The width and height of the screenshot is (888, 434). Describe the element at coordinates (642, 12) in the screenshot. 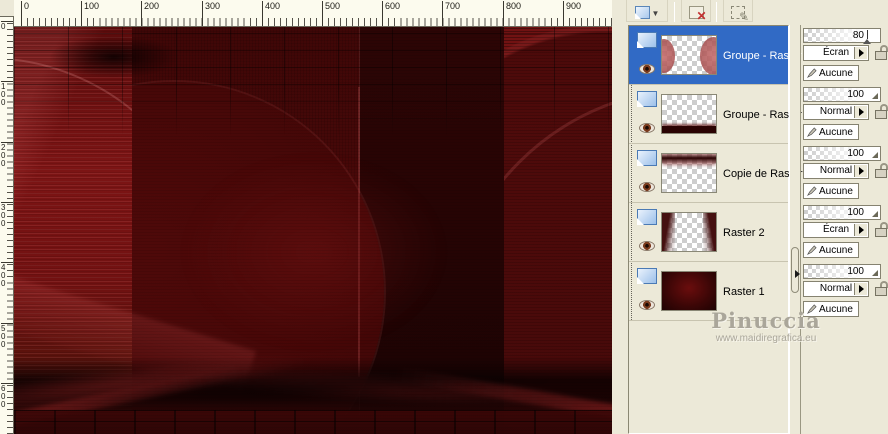

I see `new-layer-icon` at that location.